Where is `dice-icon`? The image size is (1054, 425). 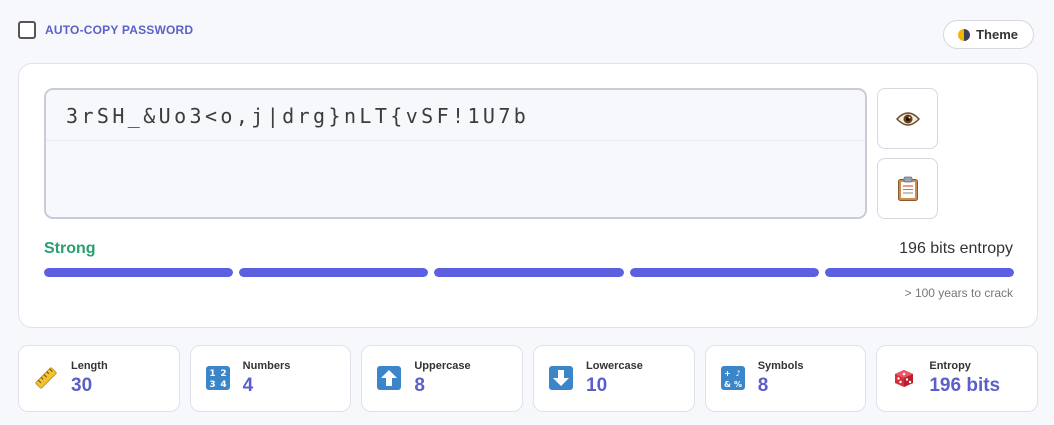
dice-icon is located at coordinates (904, 378).